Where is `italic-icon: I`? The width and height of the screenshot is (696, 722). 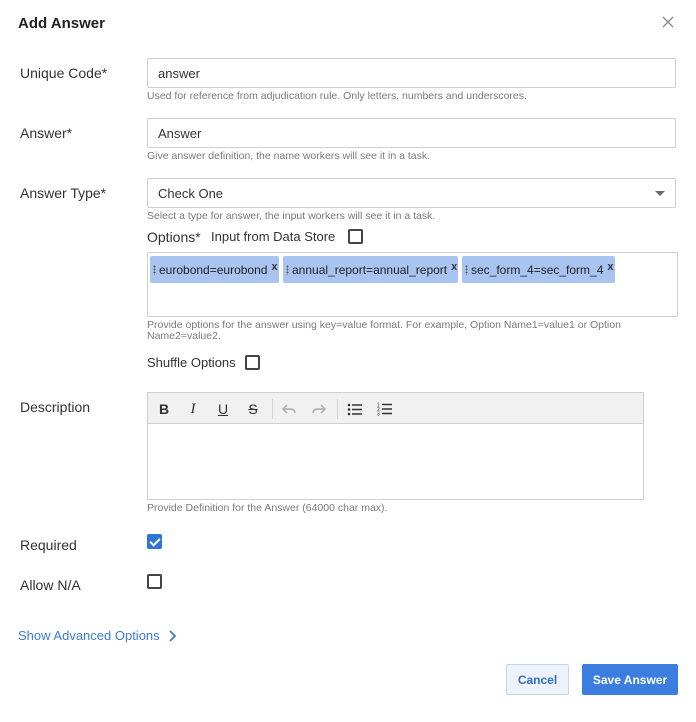 italic-icon: I is located at coordinates (193, 409).